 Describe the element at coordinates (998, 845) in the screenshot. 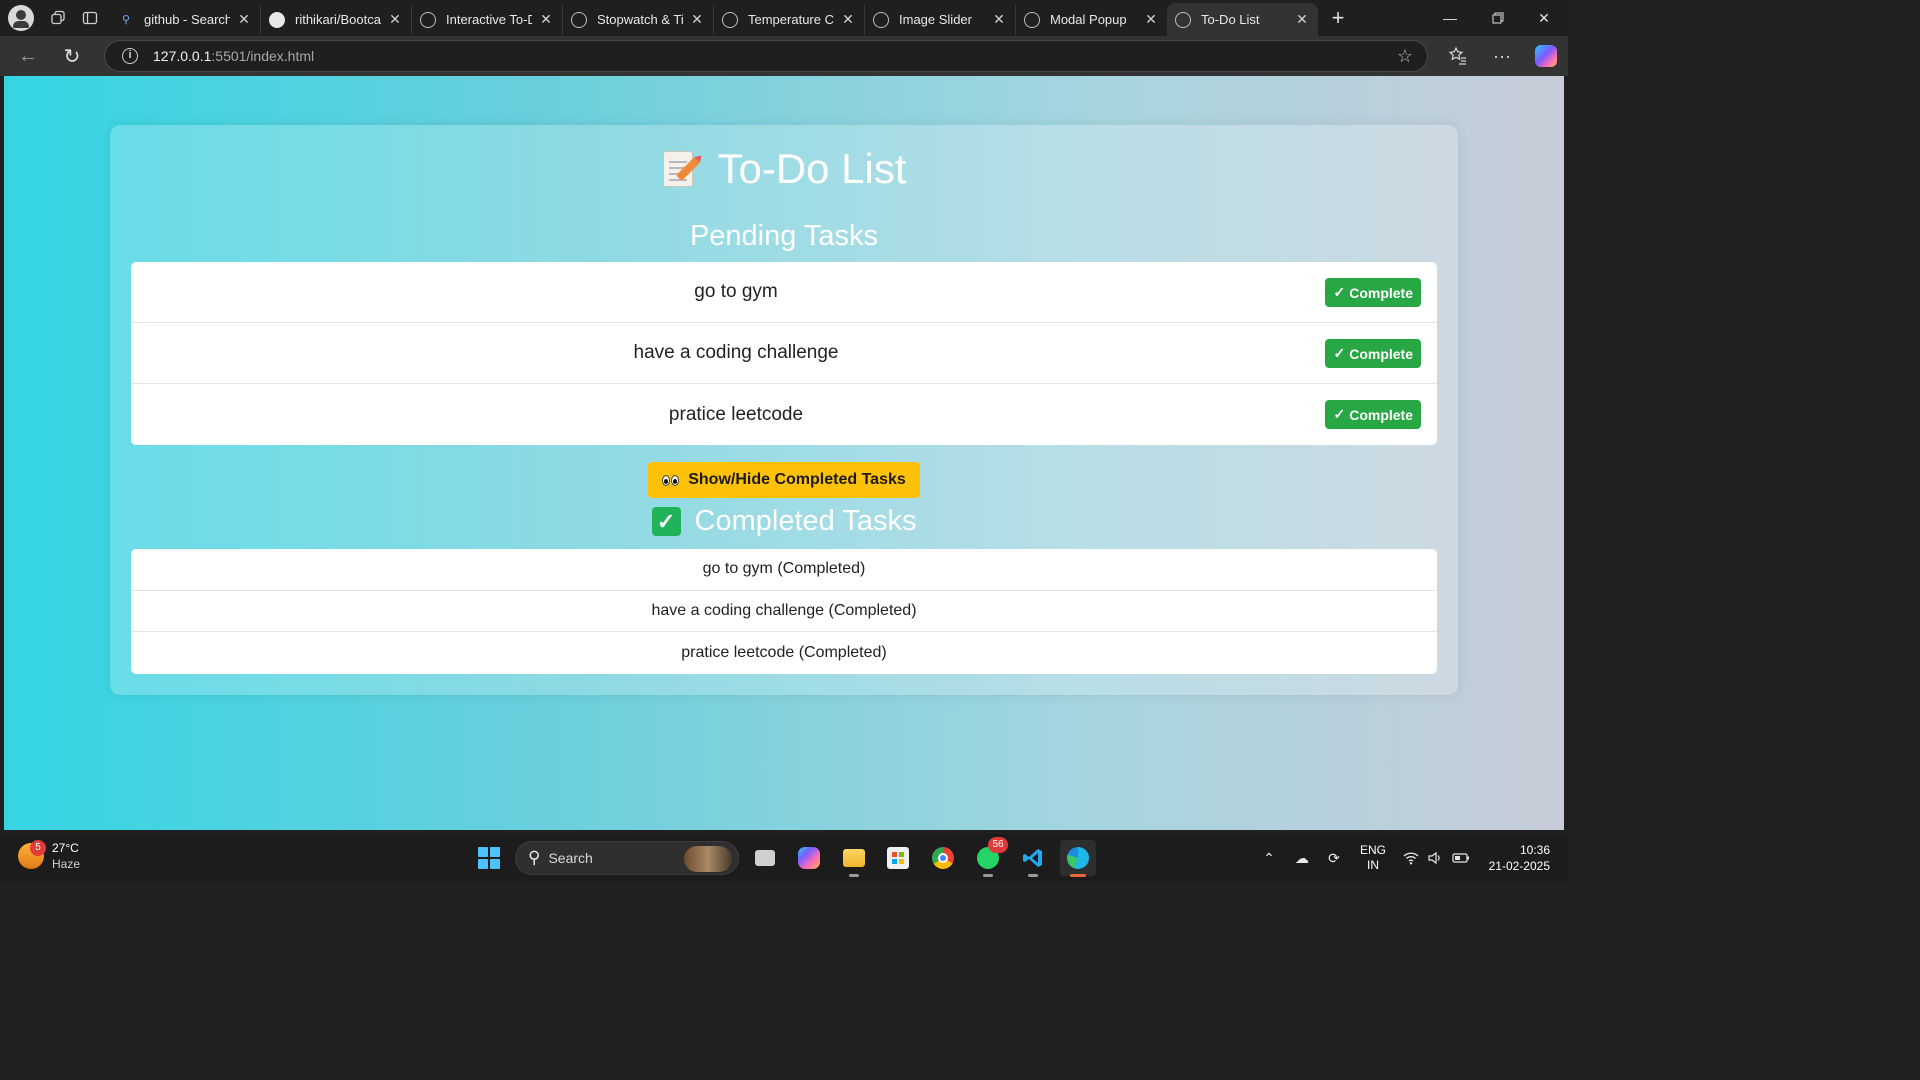

I see `whatsapp-badge: 56` at that location.